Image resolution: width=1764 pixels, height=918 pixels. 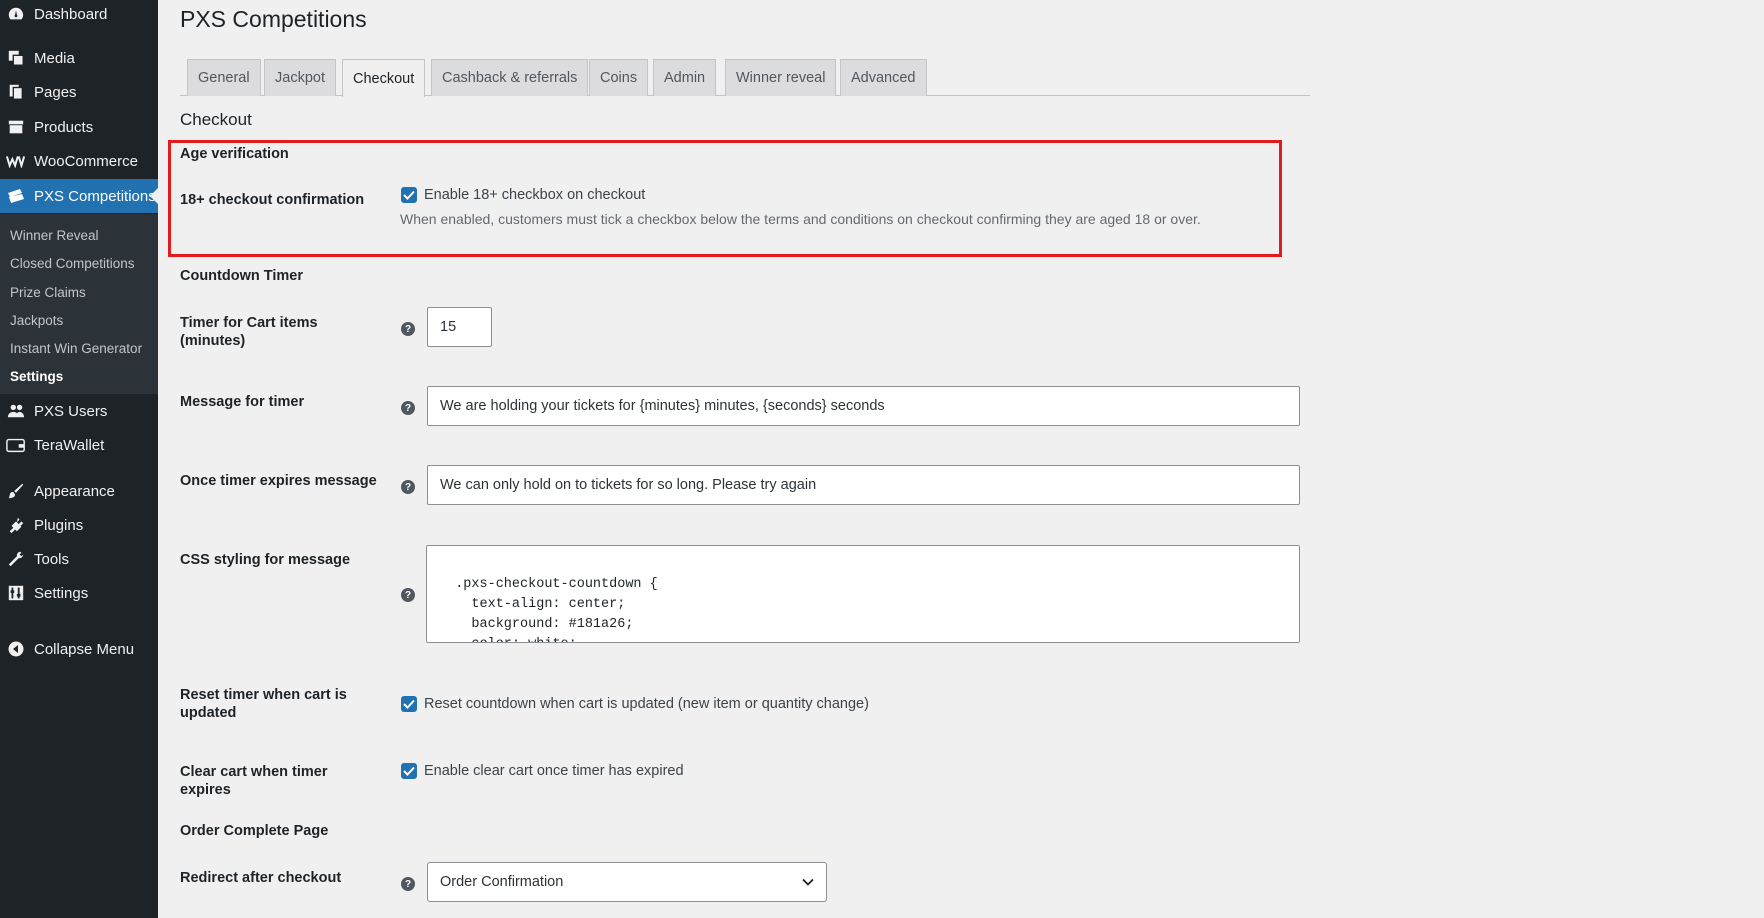 What do you see at coordinates (278, 481) in the screenshot?
I see `expire-message-label: Once timer expires message` at bounding box center [278, 481].